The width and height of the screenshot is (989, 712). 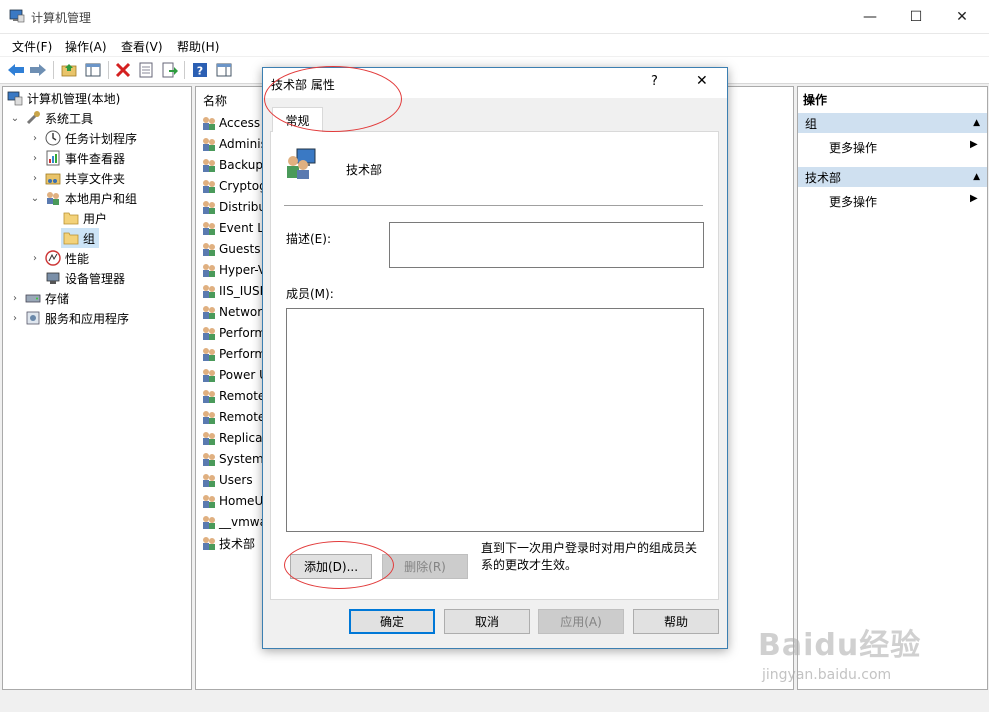 What do you see at coordinates (234, 375) in the screenshot?
I see `list-item: Power U` at bounding box center [234, 375].